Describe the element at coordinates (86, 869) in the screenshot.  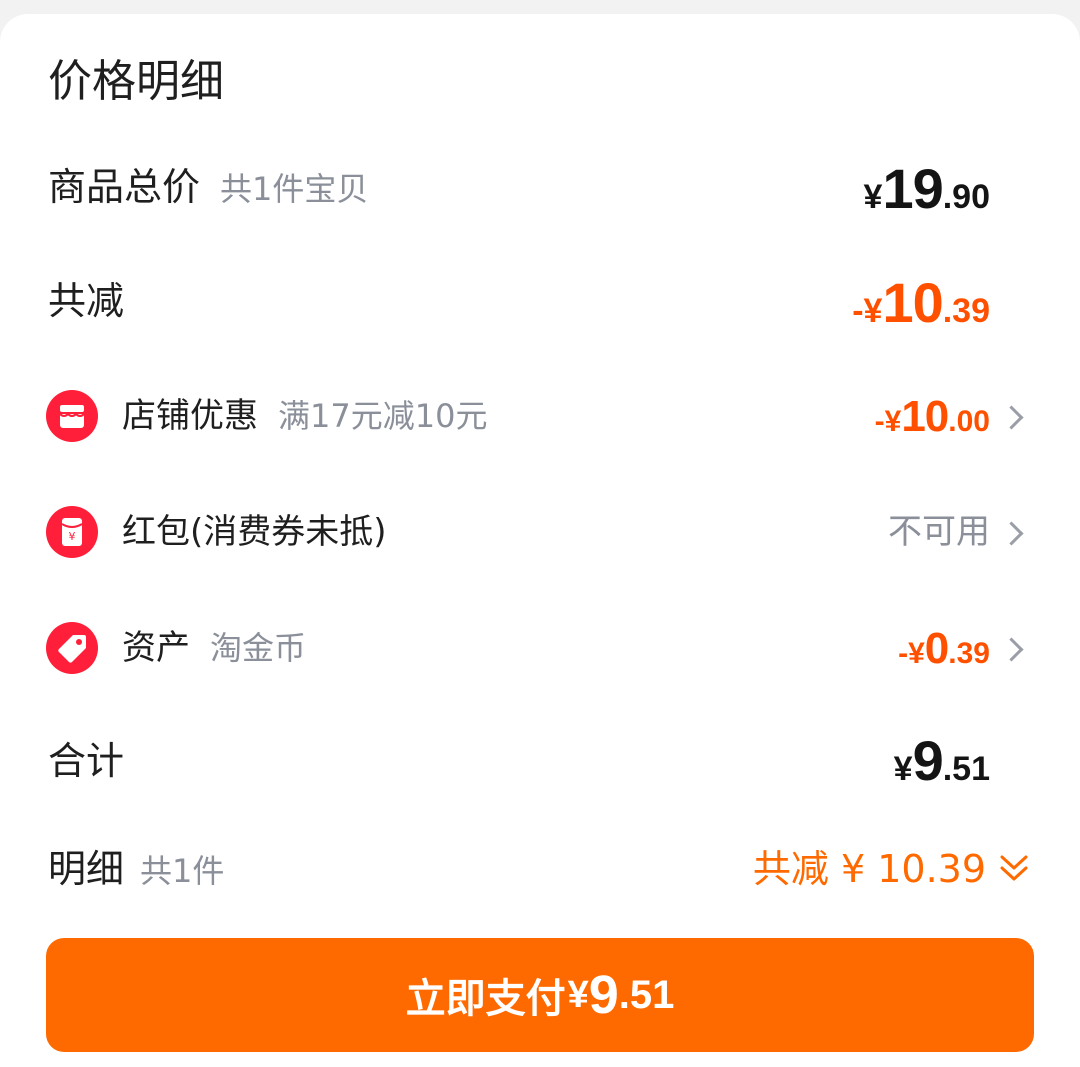
I see `detail-label: 明细` at that location.